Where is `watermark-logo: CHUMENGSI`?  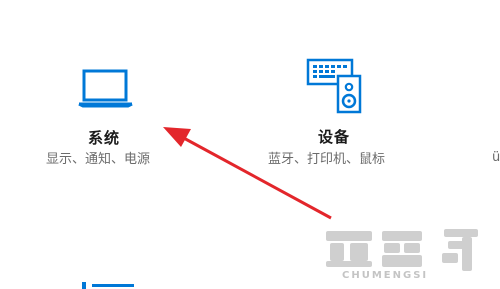
watermark-logo: CHUMENGSI is located at coordinates (409, 255).